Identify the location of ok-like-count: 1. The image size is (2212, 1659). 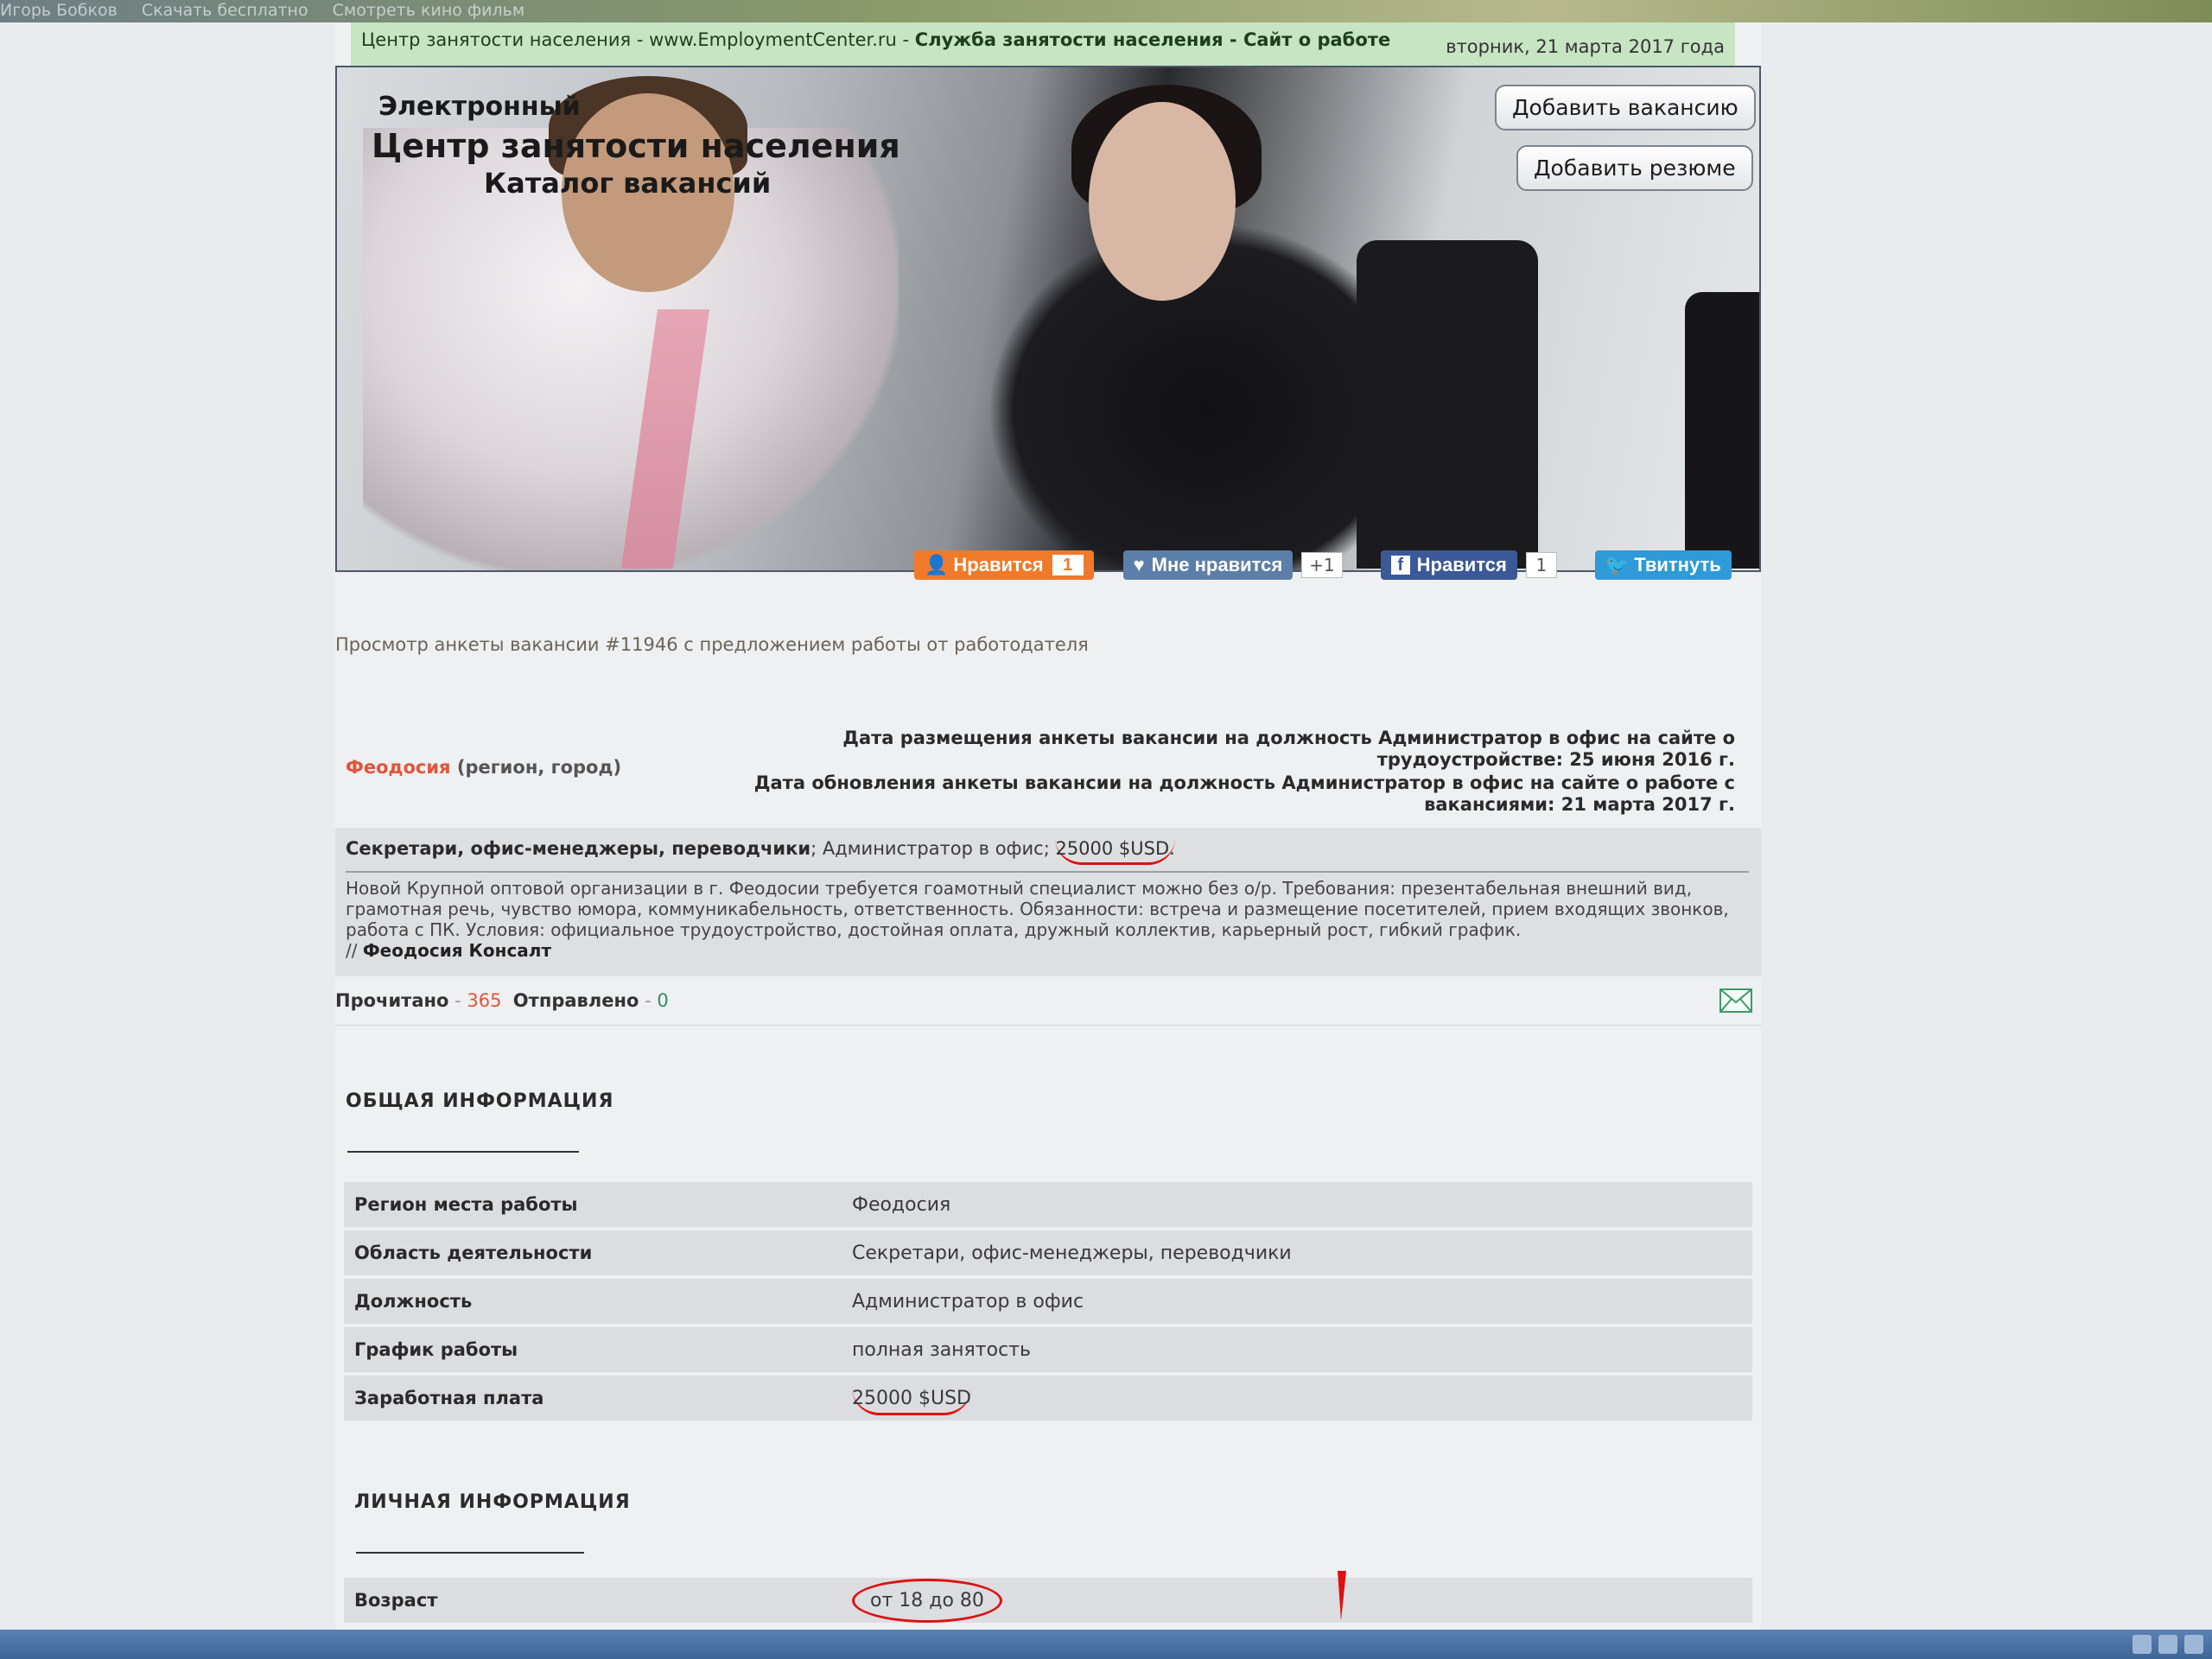
(1068, 565).